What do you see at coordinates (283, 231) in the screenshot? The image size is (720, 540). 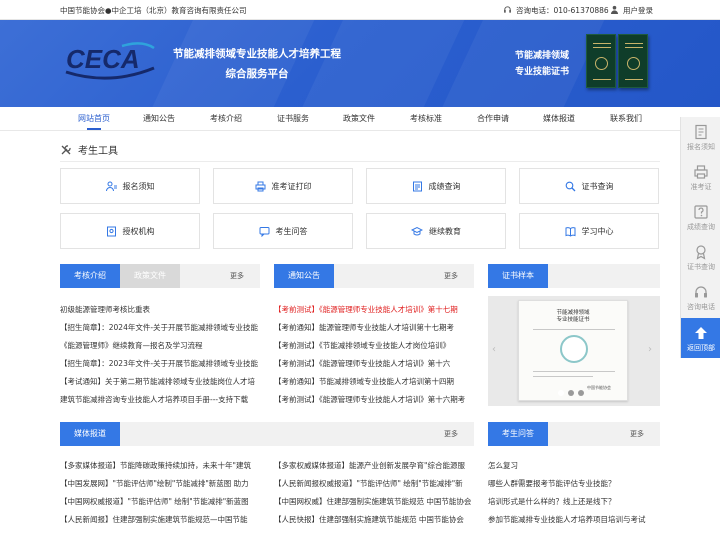 I see `tool-faq: 考生问答` at bounding box center [283, 231].